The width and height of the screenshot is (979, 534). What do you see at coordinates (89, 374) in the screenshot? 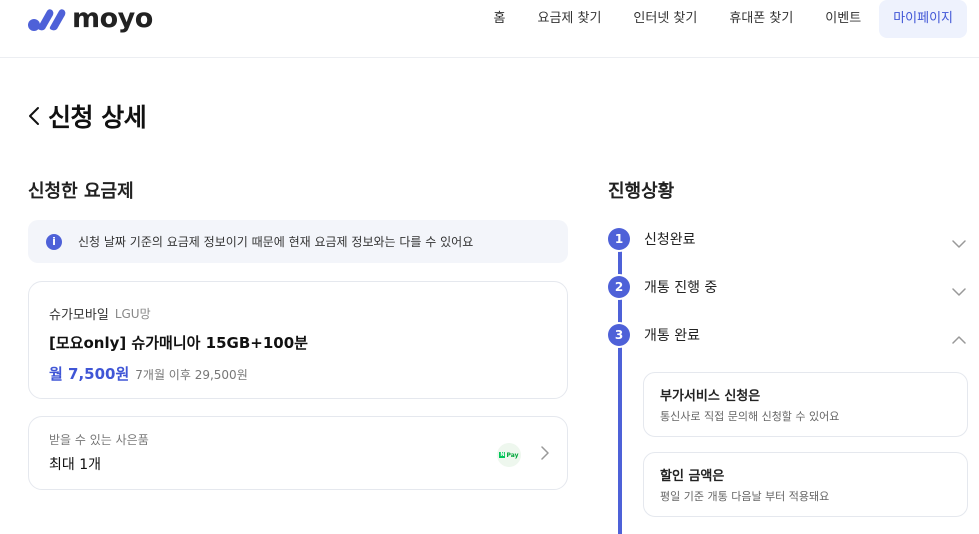
I see `plan-price: 월 7,500원` at bounding box center [89, 374].